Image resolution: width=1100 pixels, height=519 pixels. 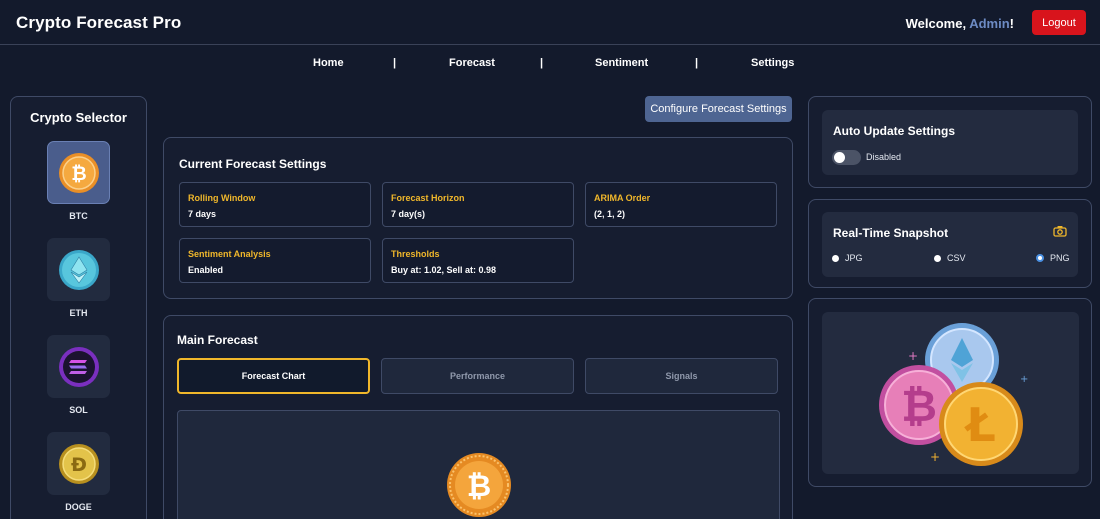 I want to click on main-nav: Home | Forecast | Sentiment | Settings, so click(x=550, y=64).